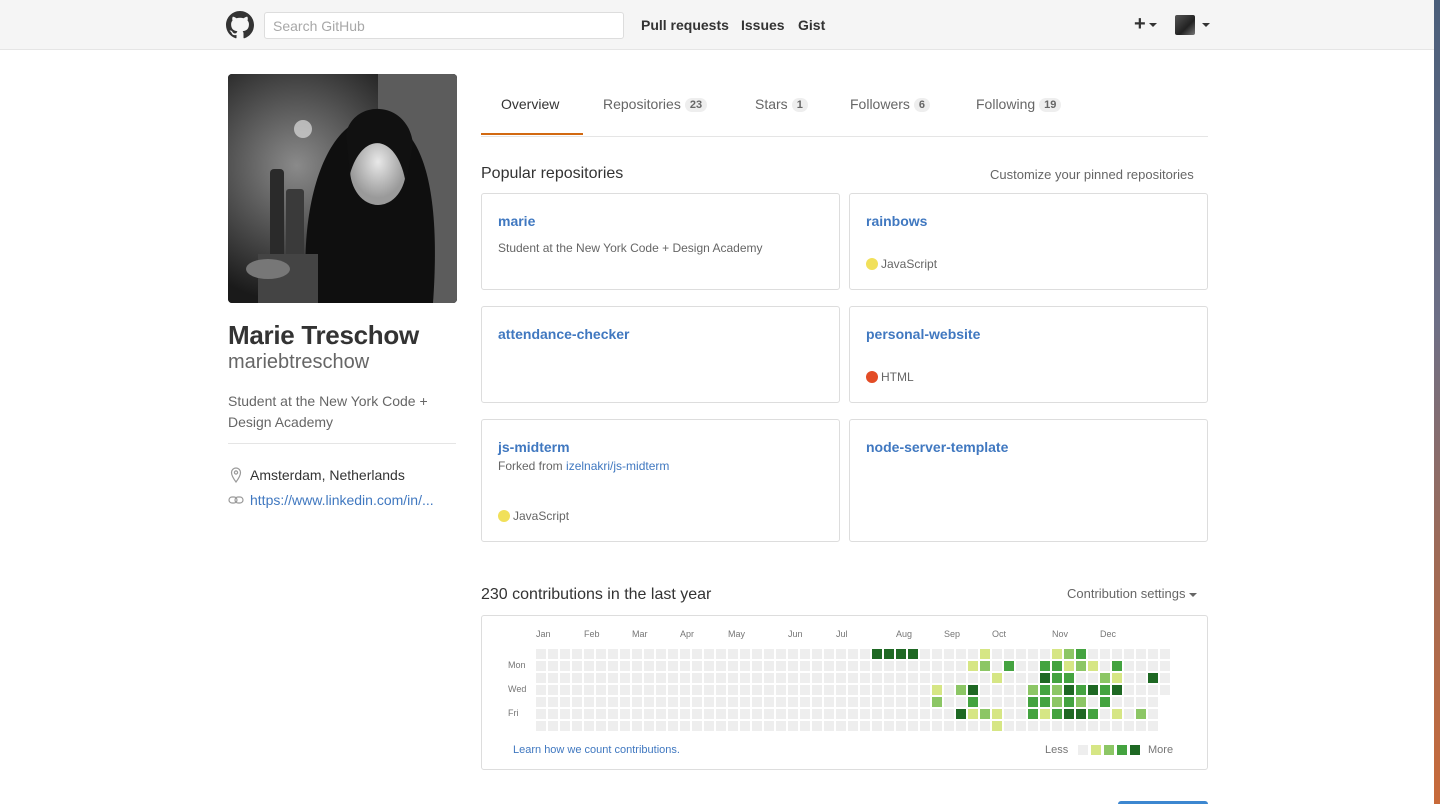 This screenshot has width=1440, height=804. I want to click on user-avatar-menu, so click(1185, 25).